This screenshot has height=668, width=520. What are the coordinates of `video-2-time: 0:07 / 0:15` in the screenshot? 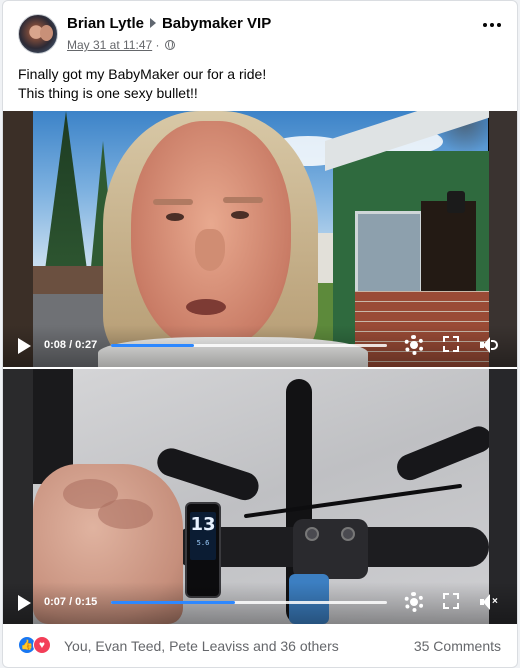 It's located at (71, 602).